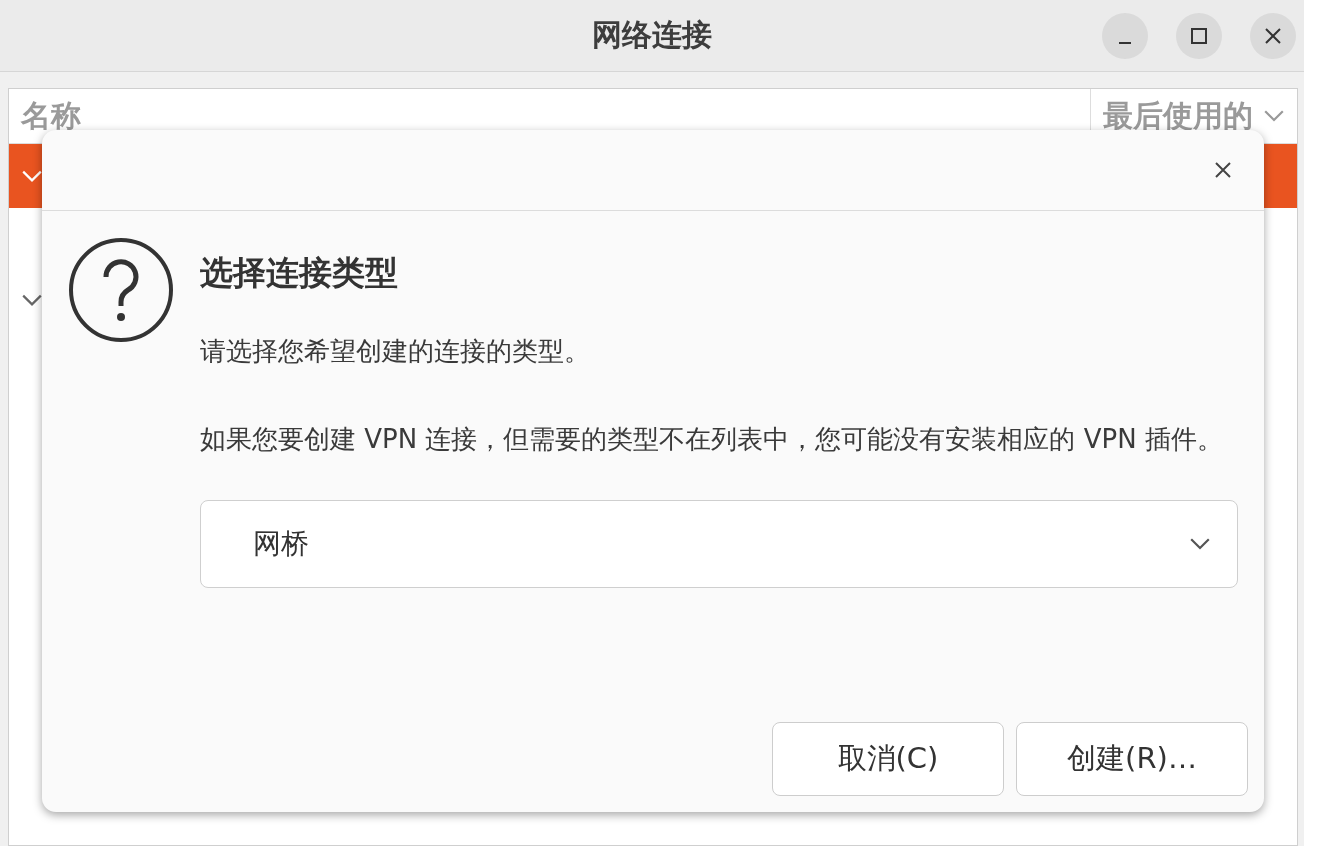 The height and width of the screenshot is (846, 1320). I want to click on note-text: 如果您要创建 VPN 连接，但需要的类型不在列表中，您可能没有安装相应的 VPN 插件。, so click(712, 439).